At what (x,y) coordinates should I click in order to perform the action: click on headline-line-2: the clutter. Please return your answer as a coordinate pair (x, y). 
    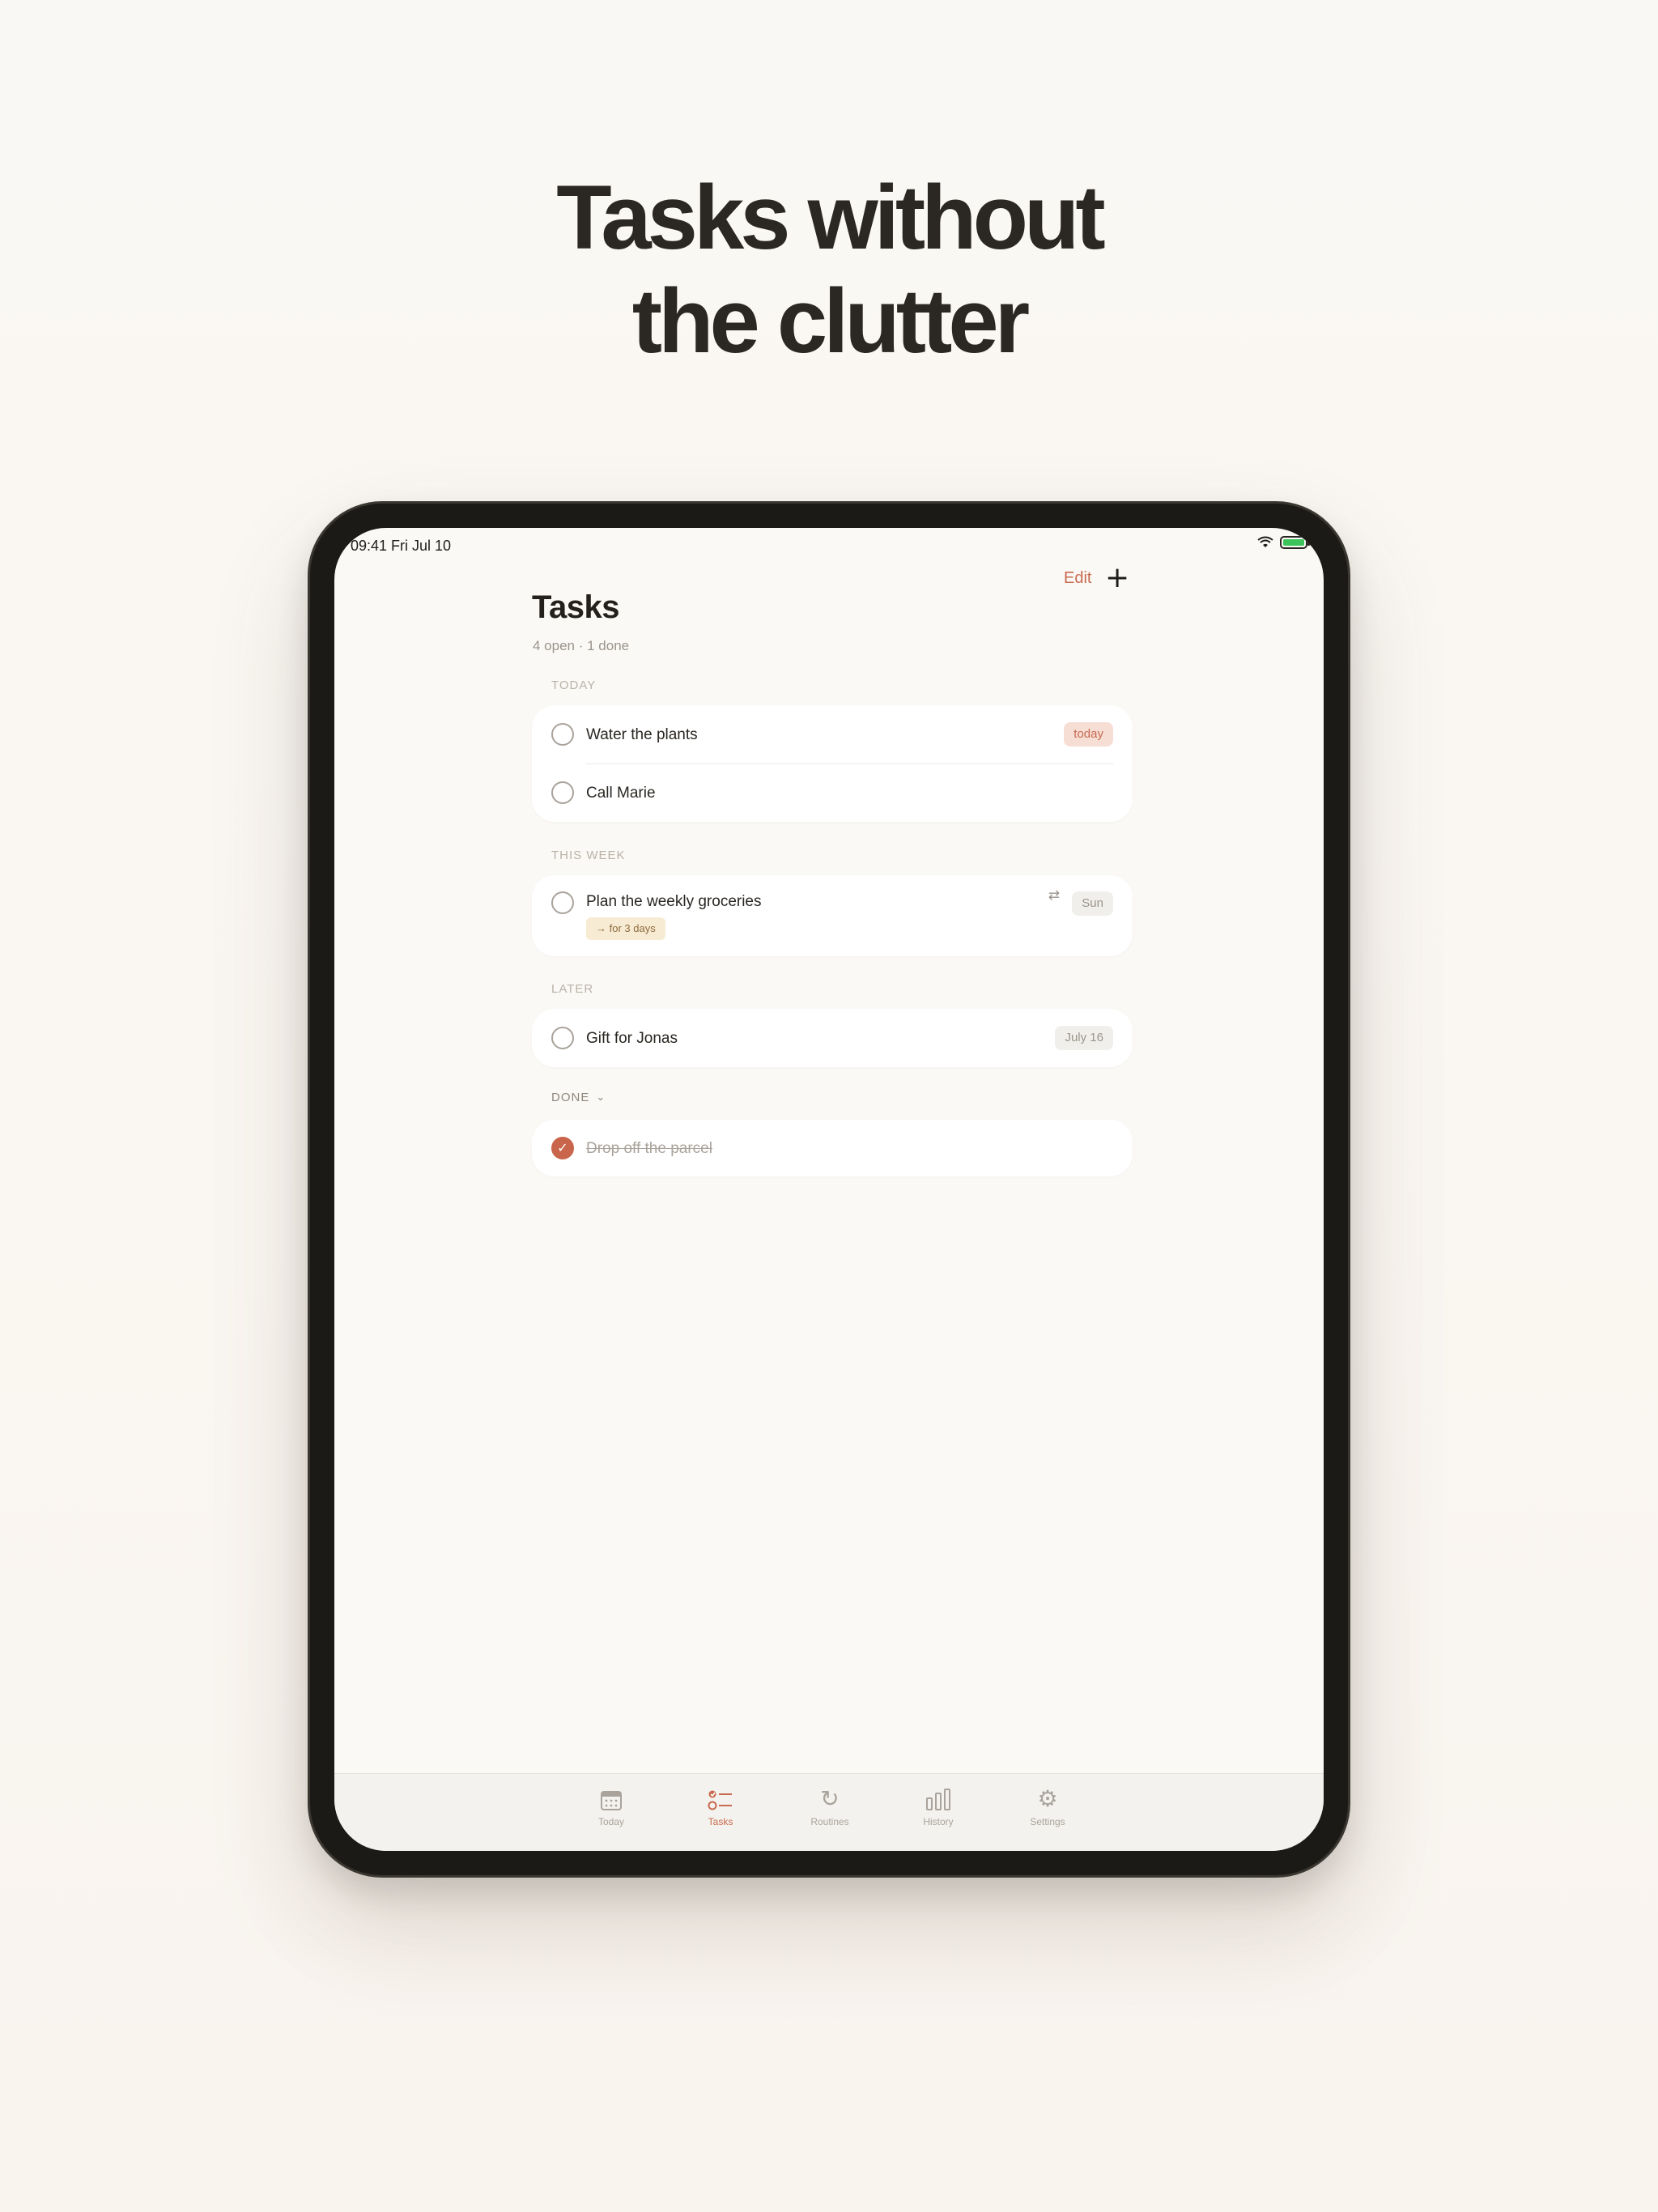
    Looking at the image, I should click on (830, 321).